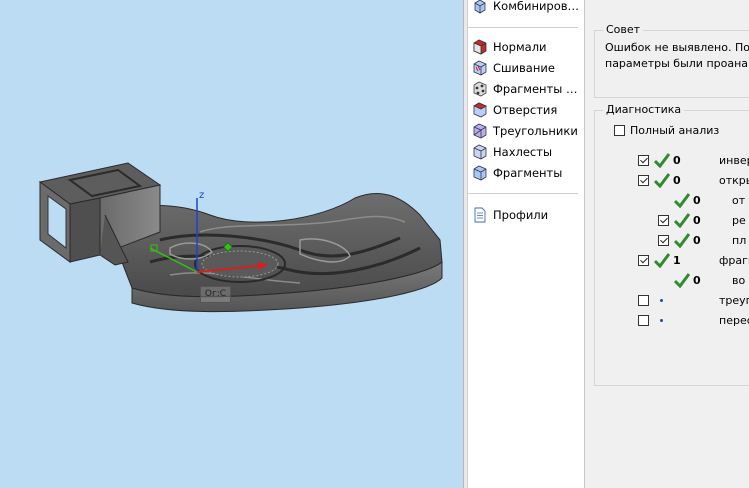  What do you see at coordinates (734, 160) in the screenshot?
I see `diag-label: инвер` at bounding box center [734, 160].